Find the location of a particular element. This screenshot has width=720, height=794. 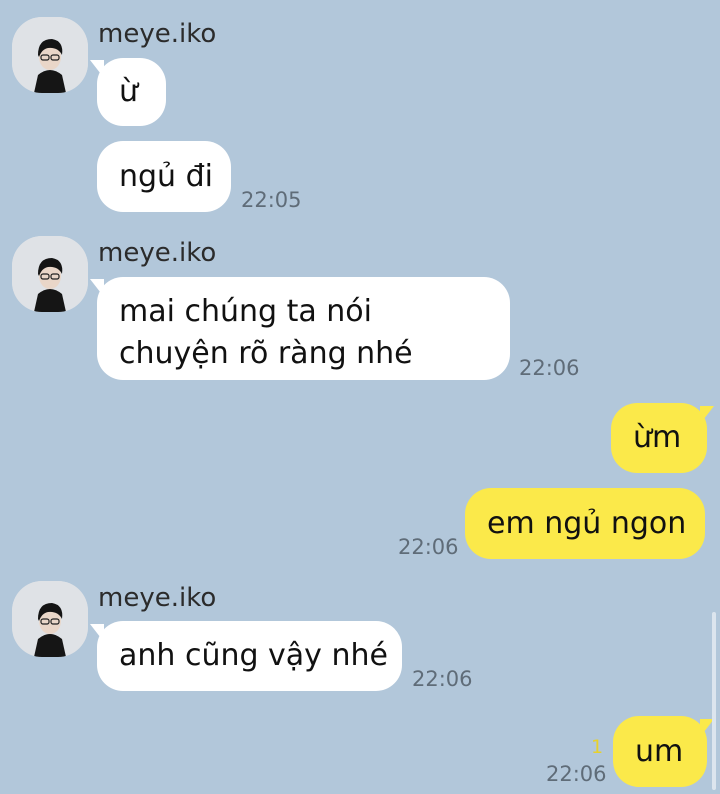

message-text: ừ is located at coordinates (129, 91).